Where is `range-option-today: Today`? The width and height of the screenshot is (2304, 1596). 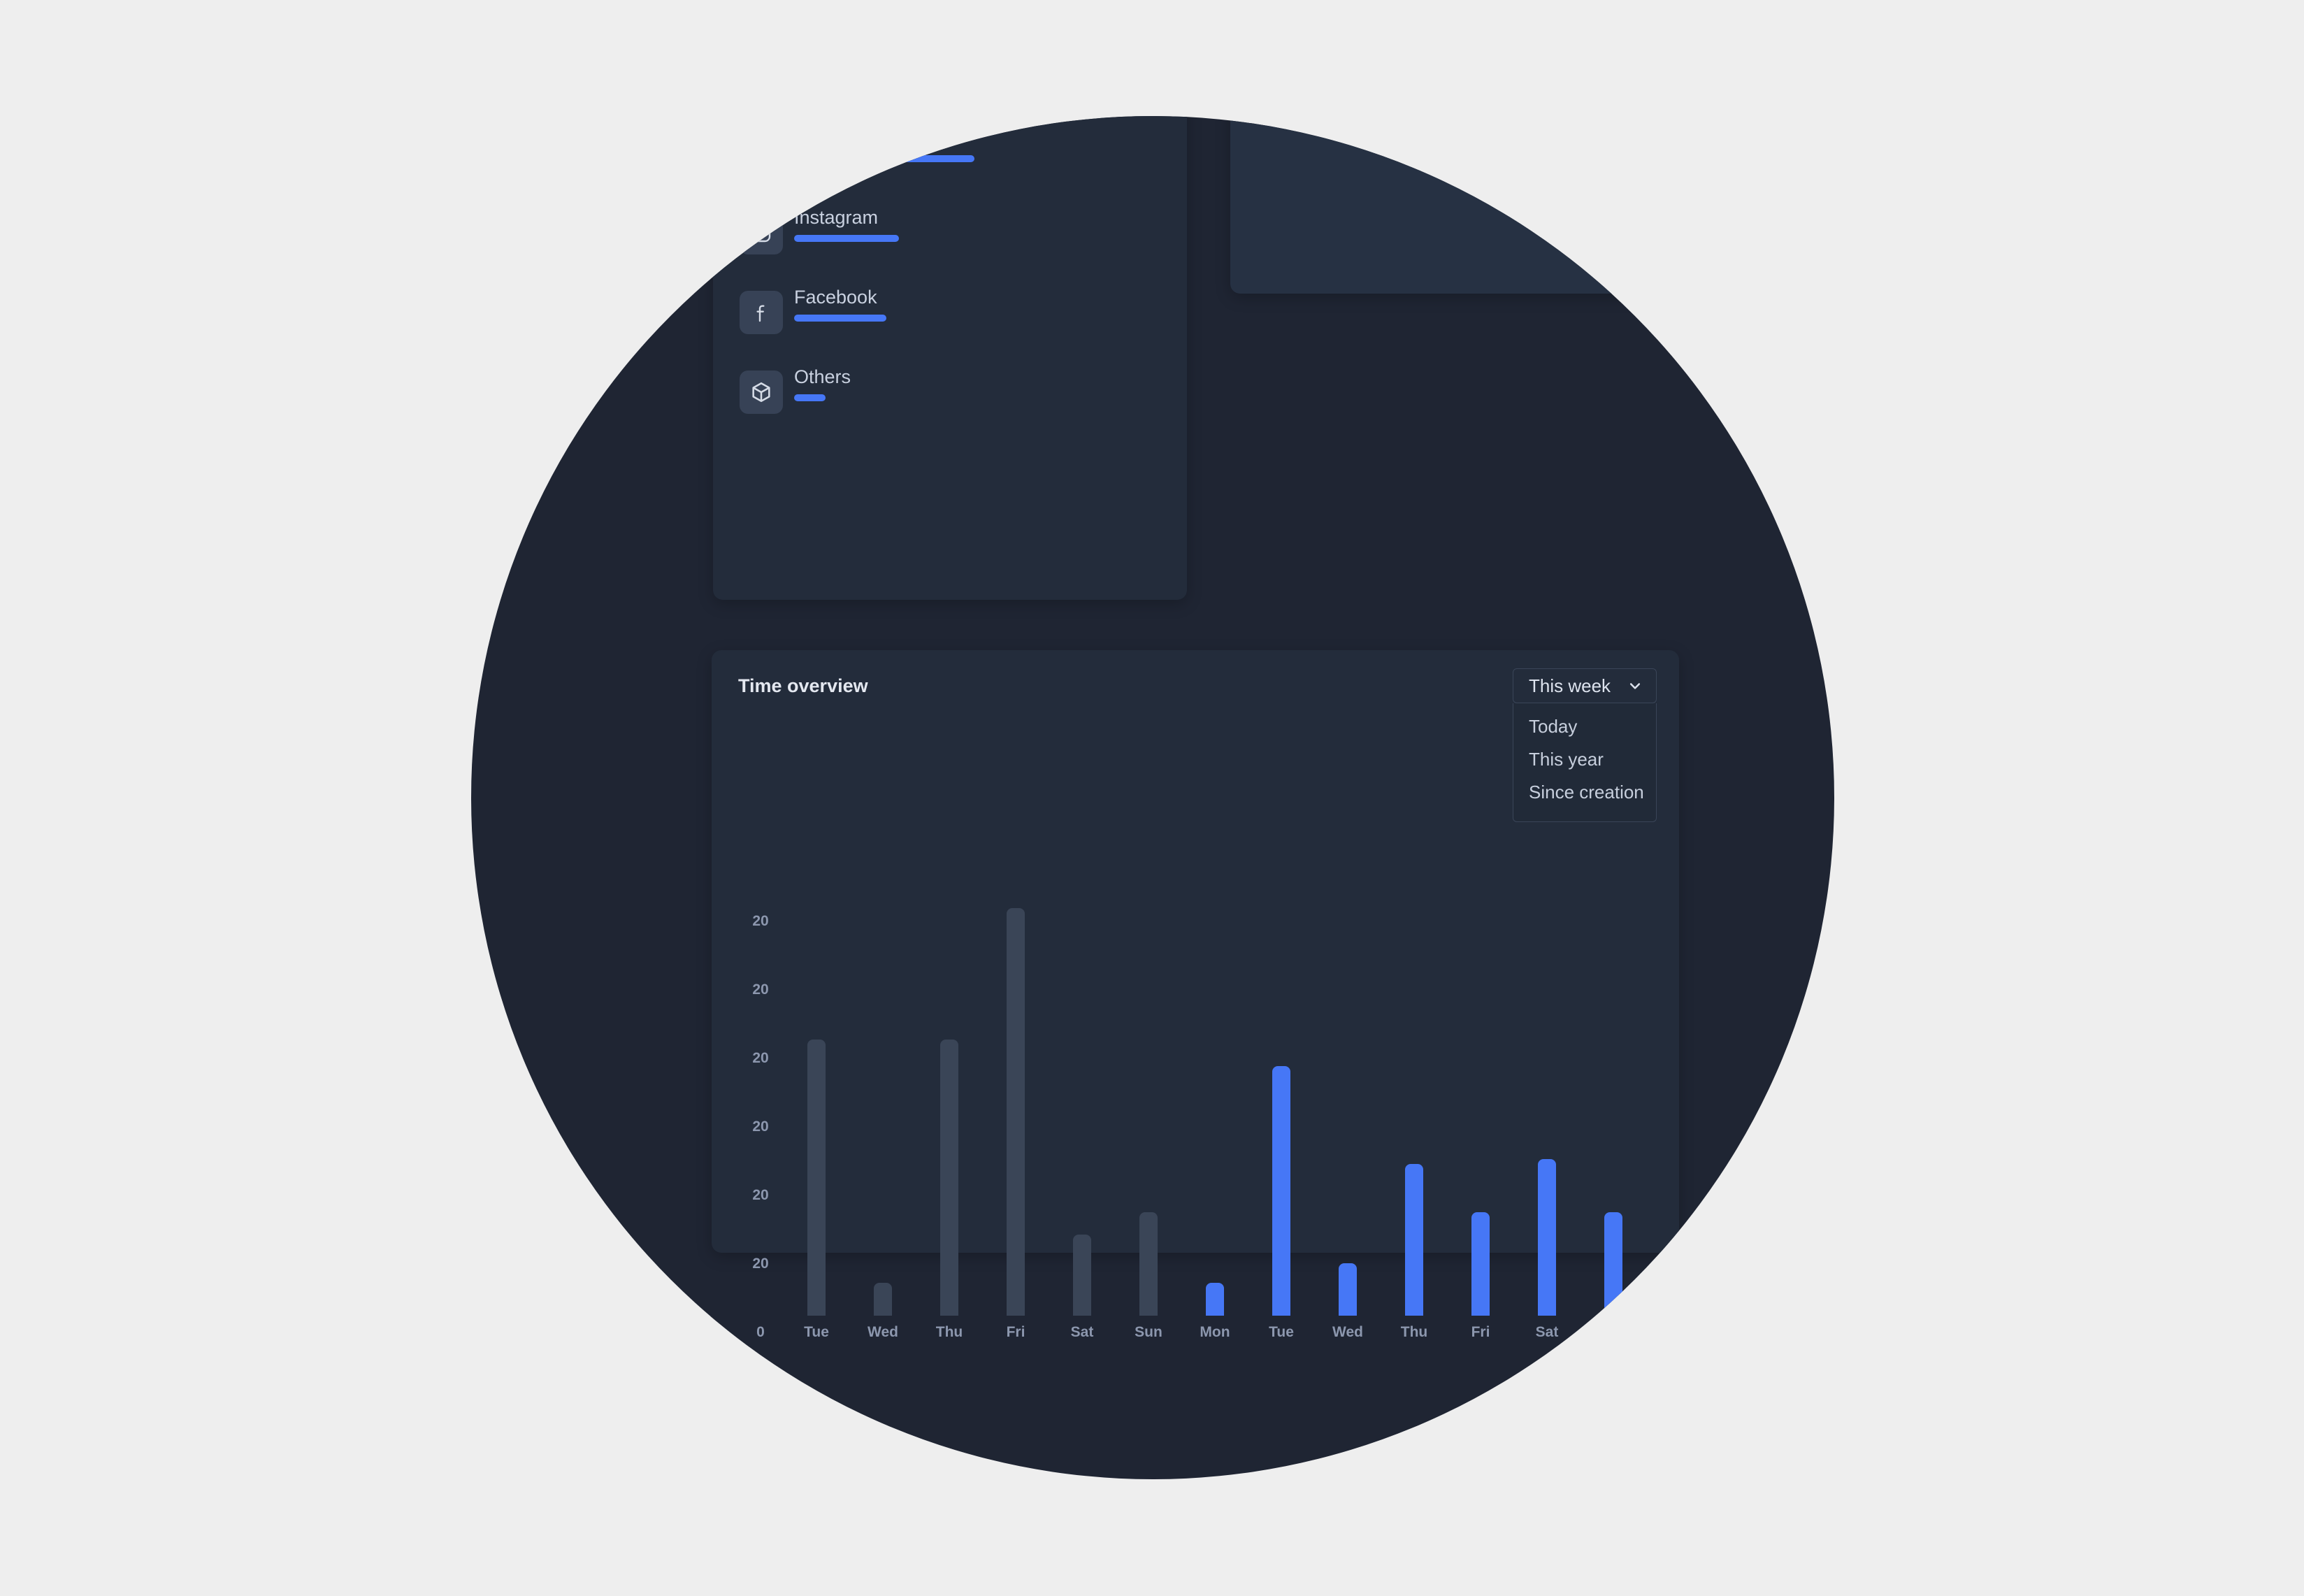 range-option-today: Today is located at coordinates (1553, 727).